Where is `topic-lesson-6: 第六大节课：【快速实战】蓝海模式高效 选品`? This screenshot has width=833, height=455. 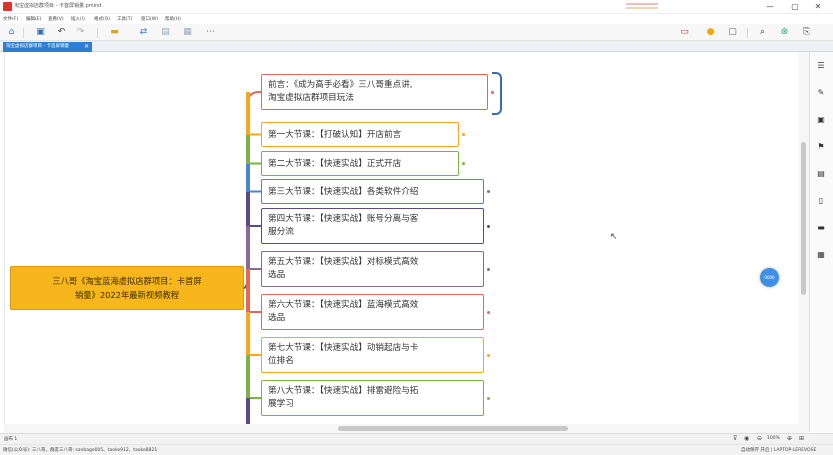 topic-lesson-6: 第六大节课：【快速实战】蓝海模式高效 选品 is located at coordinates (372, 312).